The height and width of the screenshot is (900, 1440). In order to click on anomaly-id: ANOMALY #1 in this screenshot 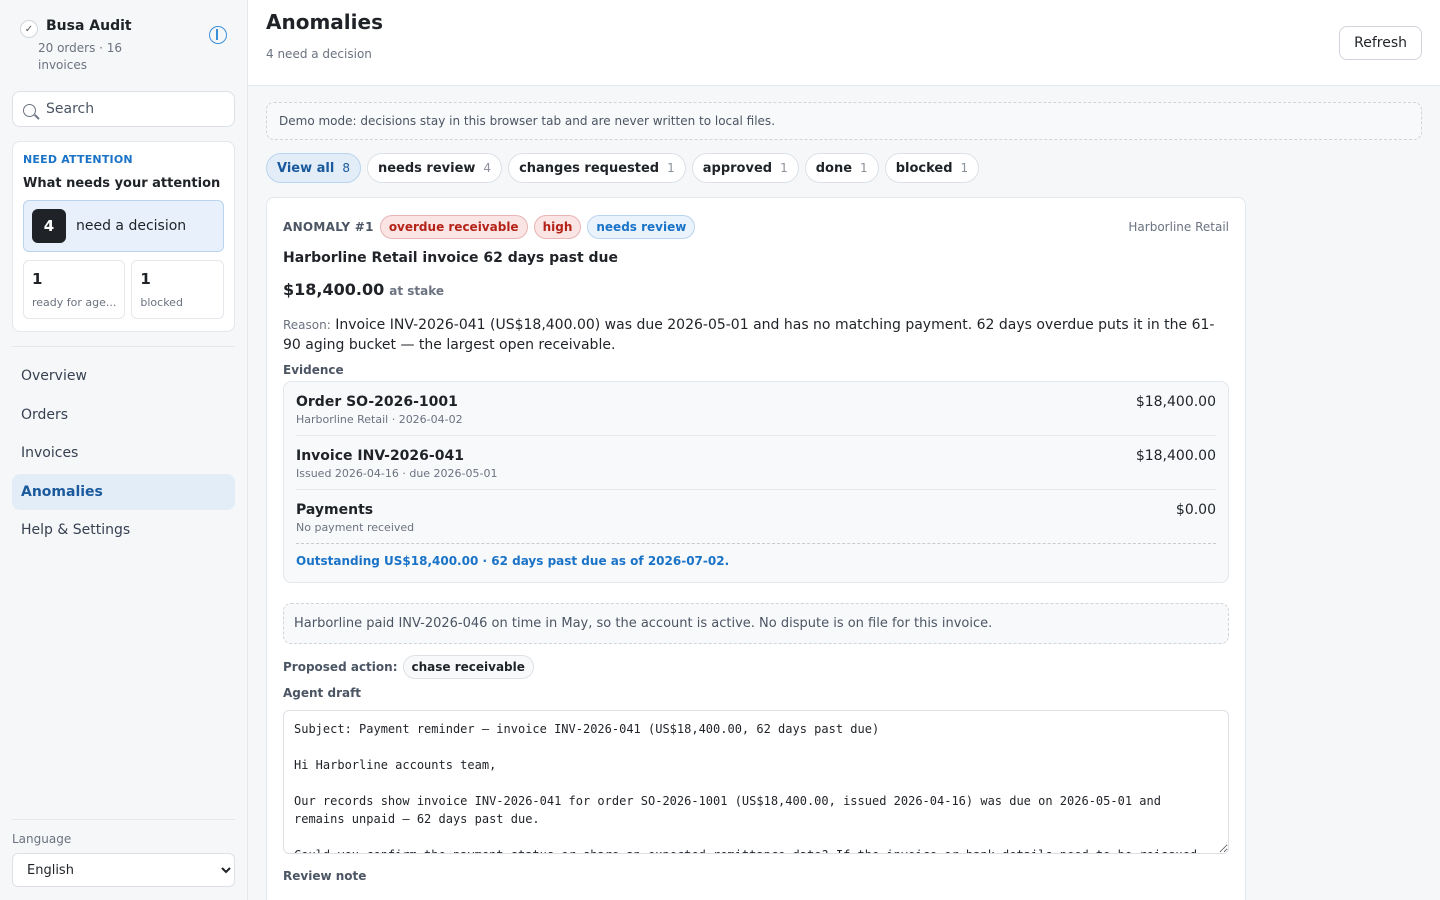, I will do `click(328, 227)`.